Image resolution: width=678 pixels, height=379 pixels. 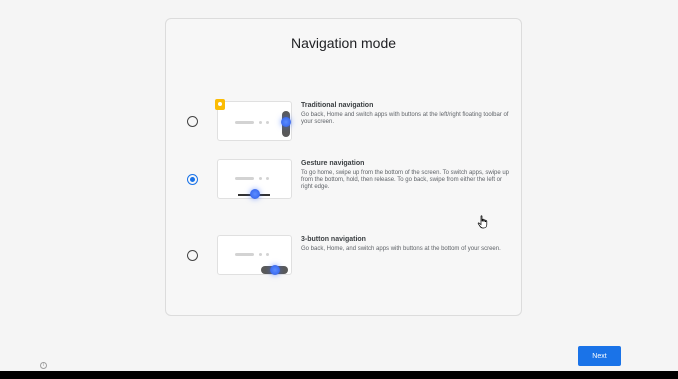 What do you see at coordinates (192, 121) in the screenshot?
I see `radio-traditional` at bounding box center [192, 121].